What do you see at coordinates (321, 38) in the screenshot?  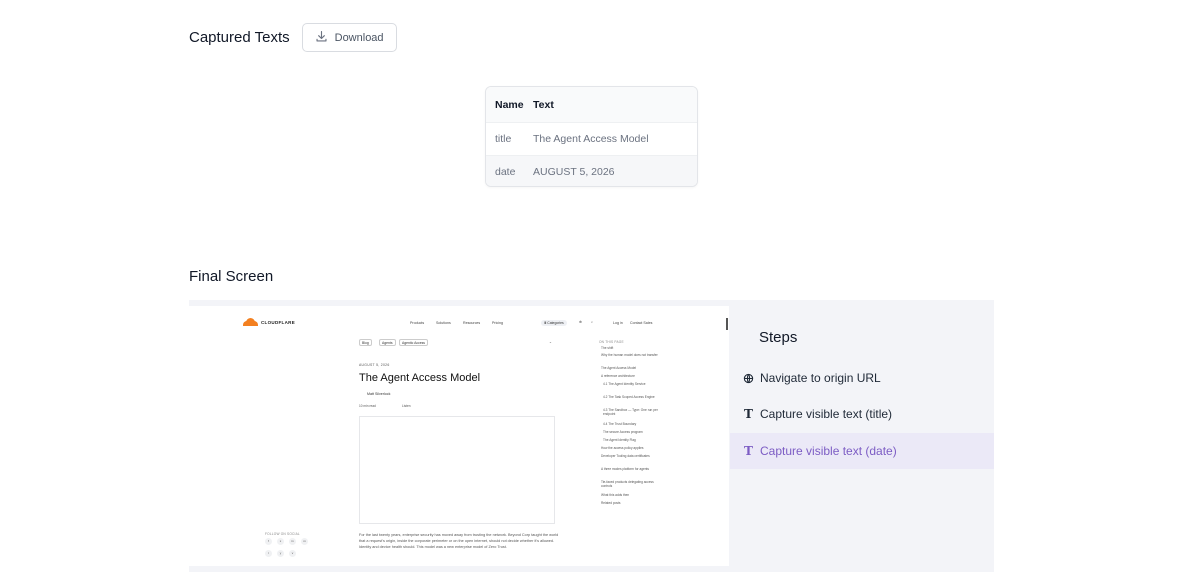 I see `download-icon` at bounding box center [321, 38].